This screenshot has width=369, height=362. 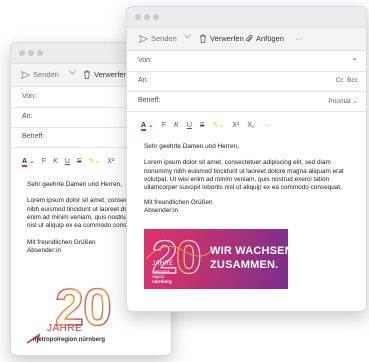 What do you see at coordinates (244, 265) in the screenshot?
I see `banner-headline-2: ZUSAMMEN.` at bounding box center [244, 265].